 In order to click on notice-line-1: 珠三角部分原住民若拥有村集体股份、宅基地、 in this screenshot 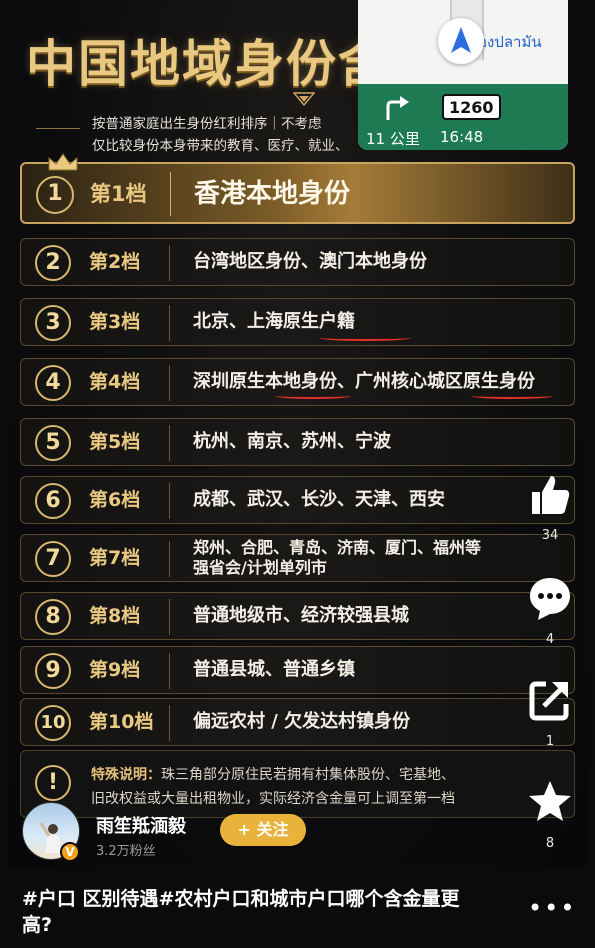, I will do `click(308, 775)`.